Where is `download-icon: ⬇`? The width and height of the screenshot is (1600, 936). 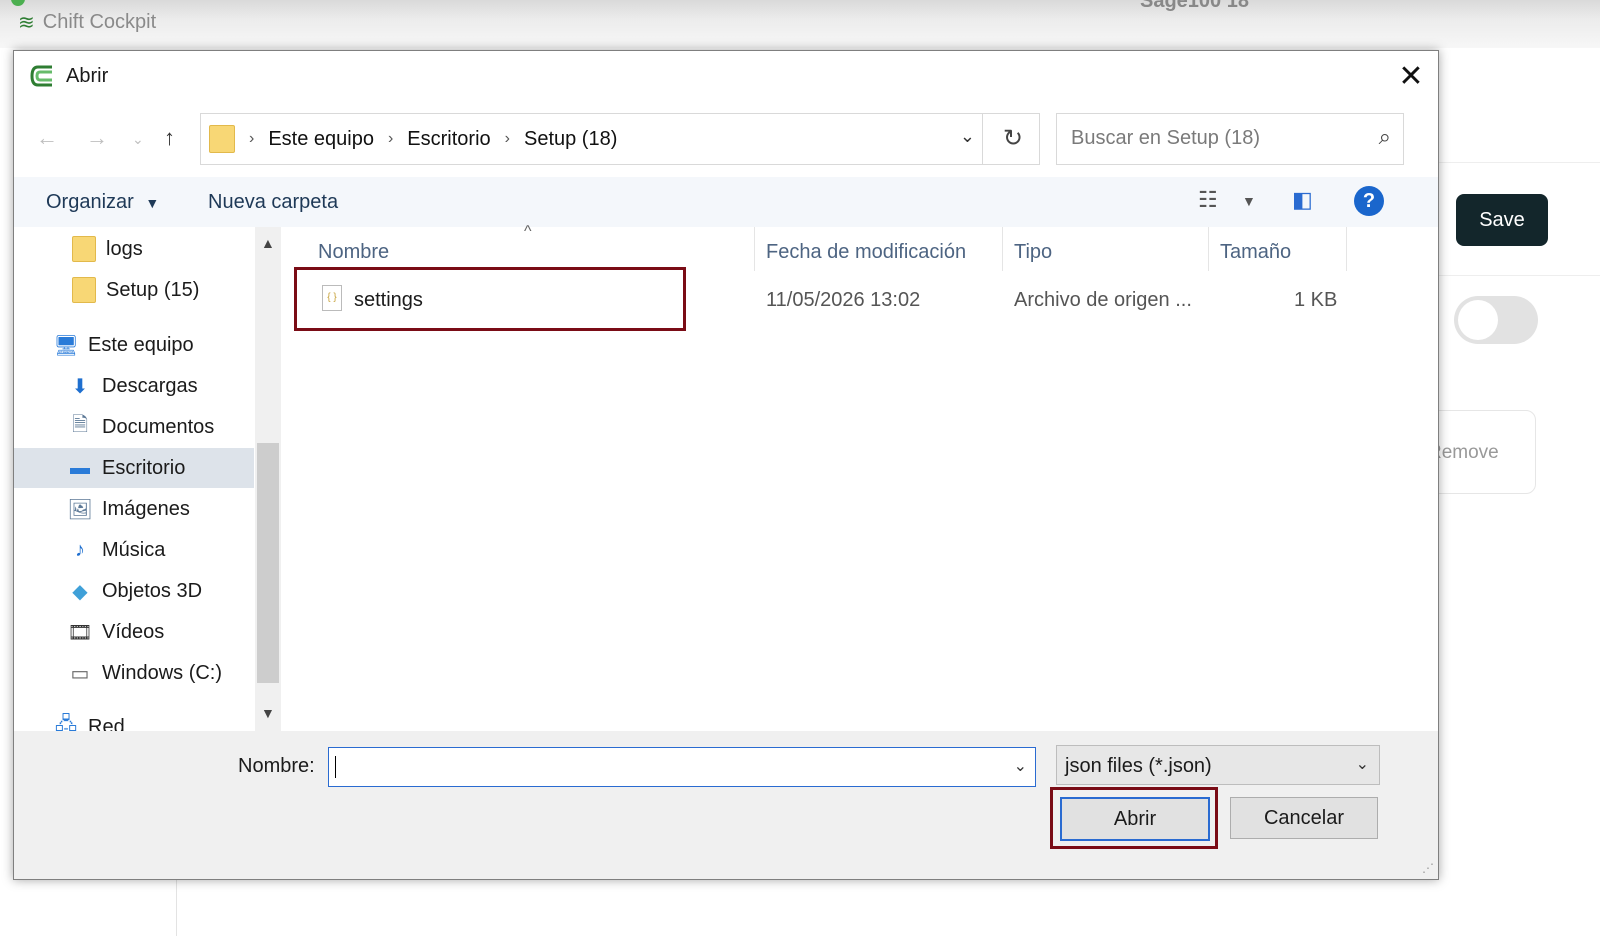 download-icon: ⬇ is located at coordinates (80, 386).